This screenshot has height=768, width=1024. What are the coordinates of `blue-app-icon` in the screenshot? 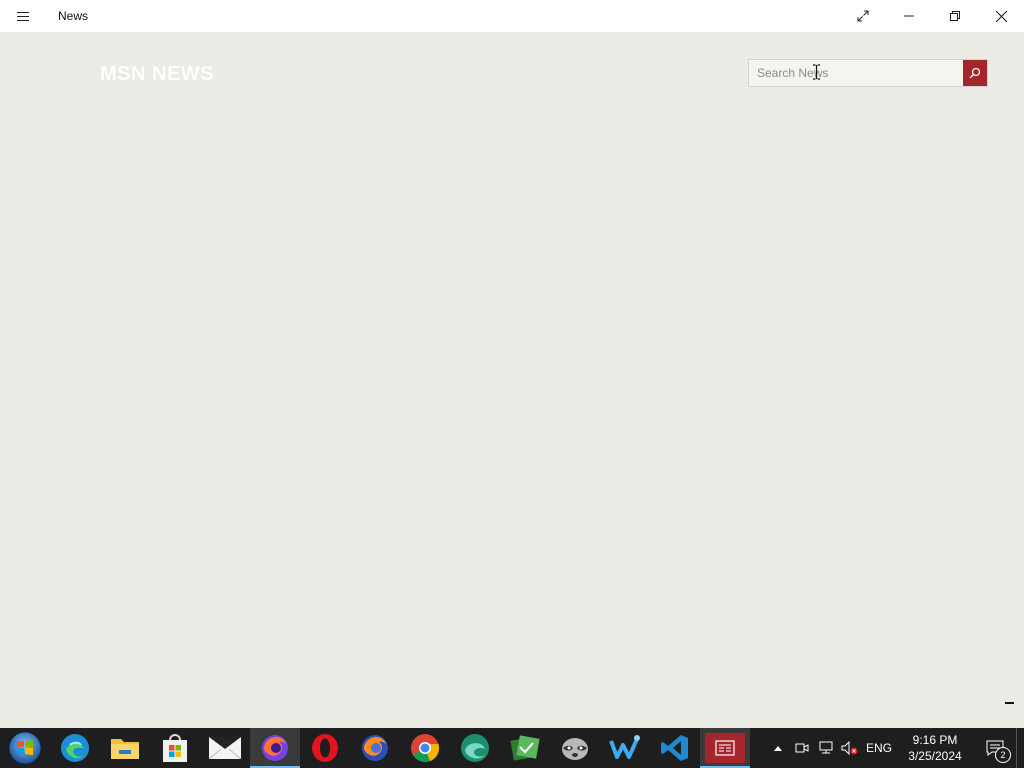 It's located at (624, 747).